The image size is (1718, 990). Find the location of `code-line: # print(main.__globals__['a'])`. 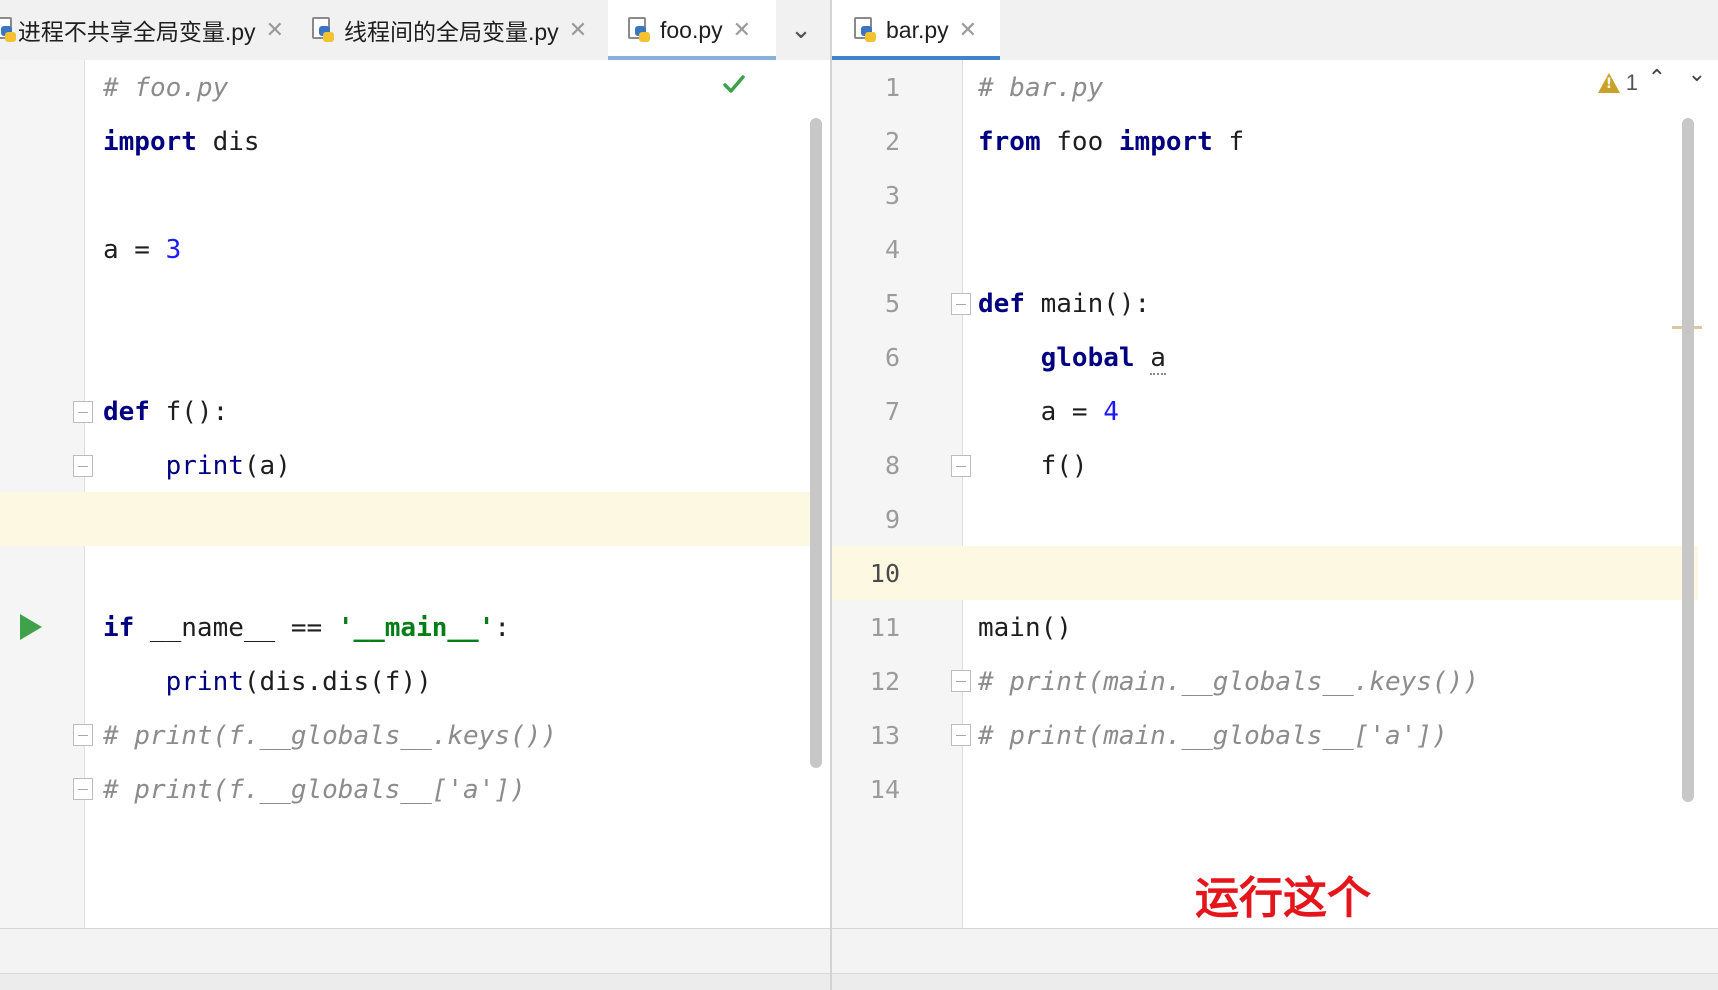

code-line: # print(main.__globals__['a']) is located at coordinates (1213, 736).